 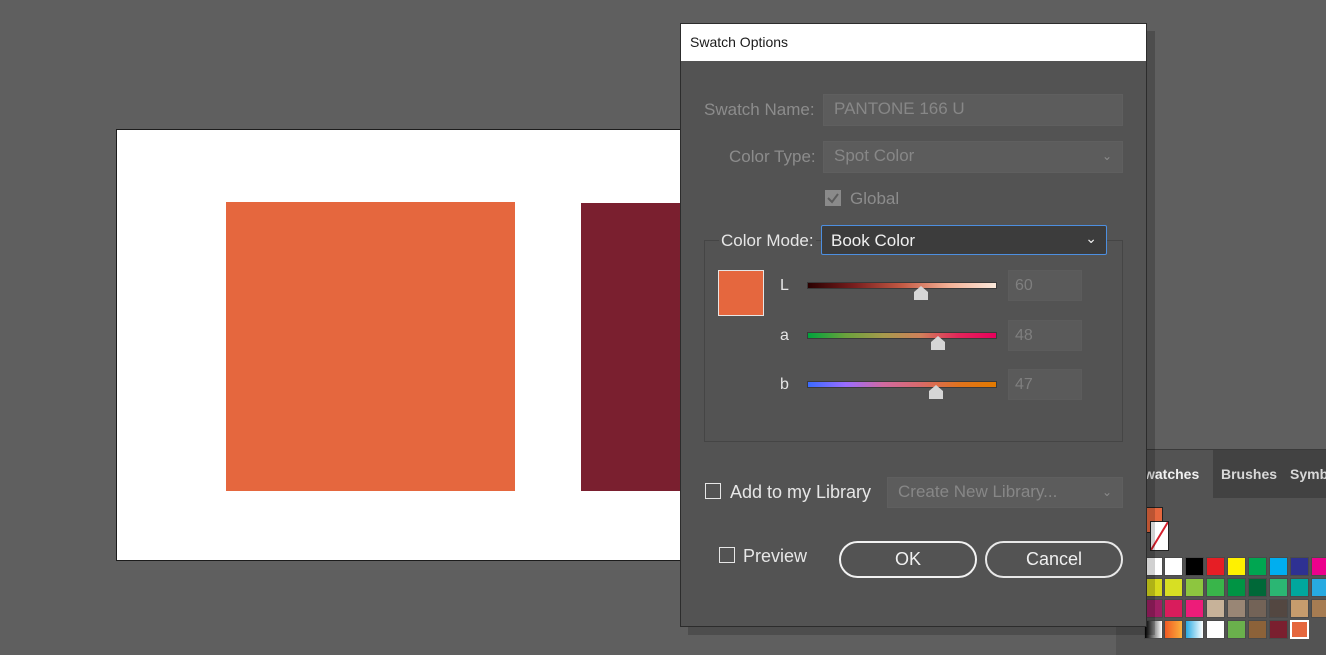 I want to click on title-bar: Swatch Options, so click(x=913, y=42).